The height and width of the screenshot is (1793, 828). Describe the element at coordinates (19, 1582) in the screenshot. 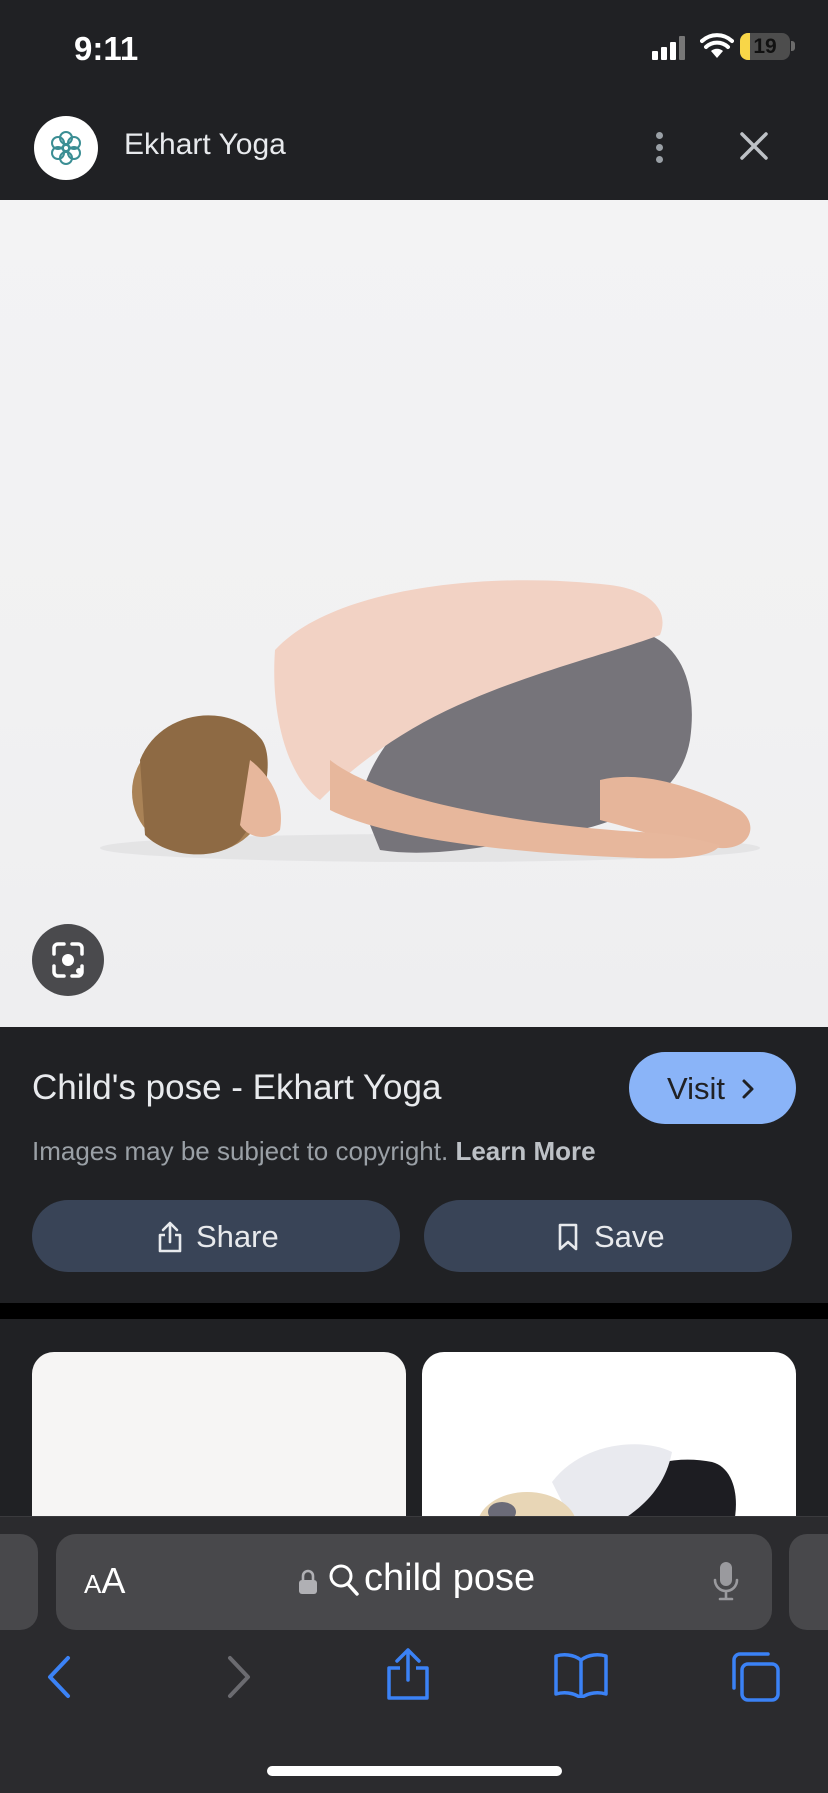

I see `previous-tab-edge` at that location.